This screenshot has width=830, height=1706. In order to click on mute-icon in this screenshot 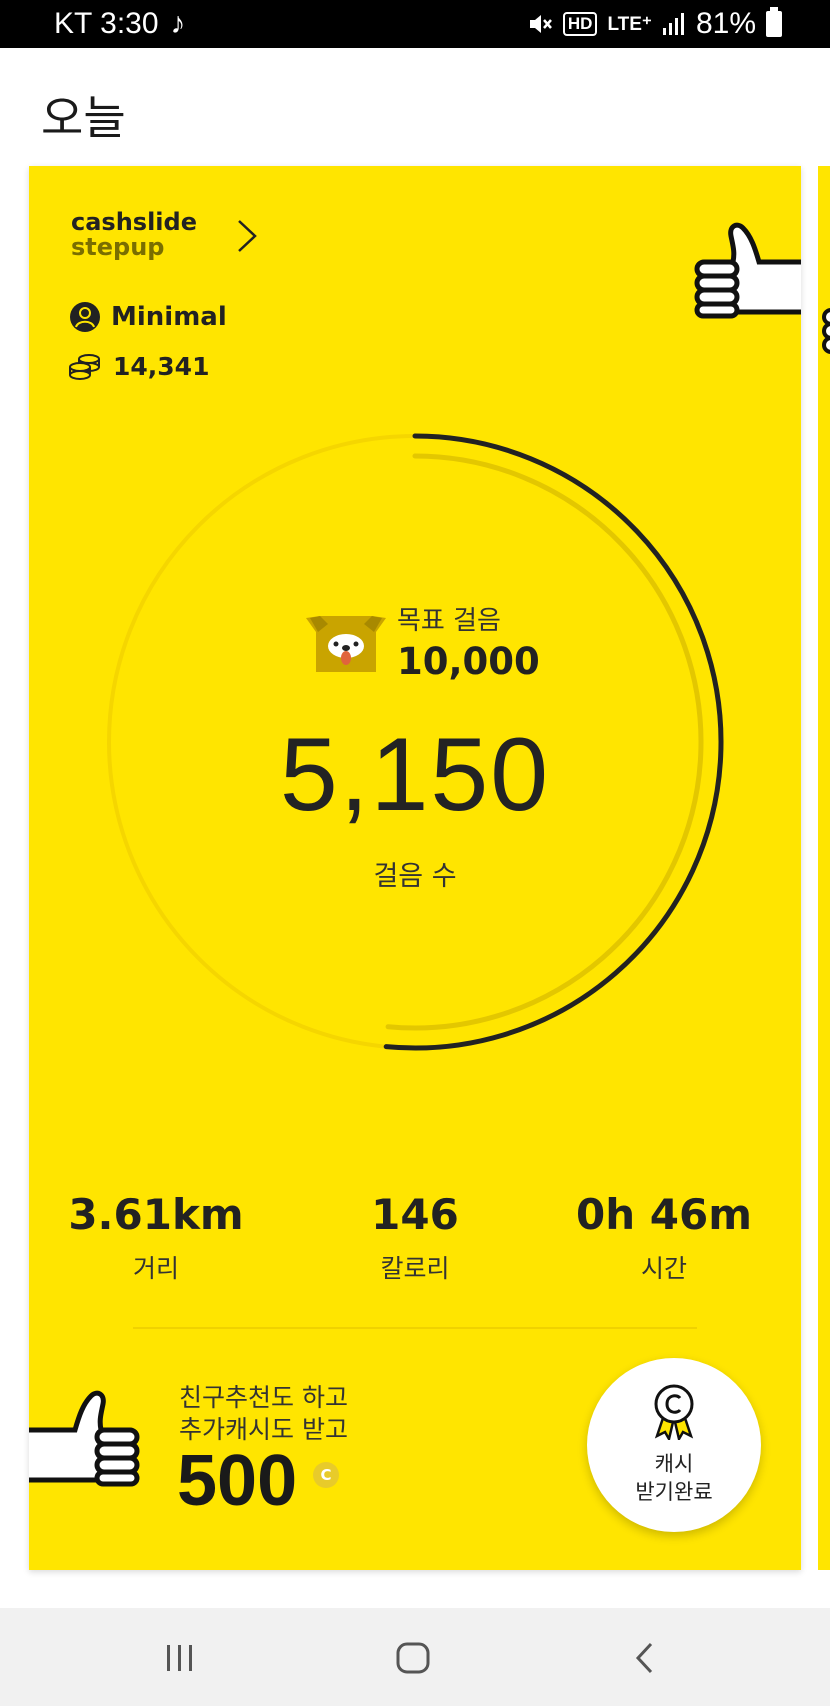, I will do `click(540, 24)`.